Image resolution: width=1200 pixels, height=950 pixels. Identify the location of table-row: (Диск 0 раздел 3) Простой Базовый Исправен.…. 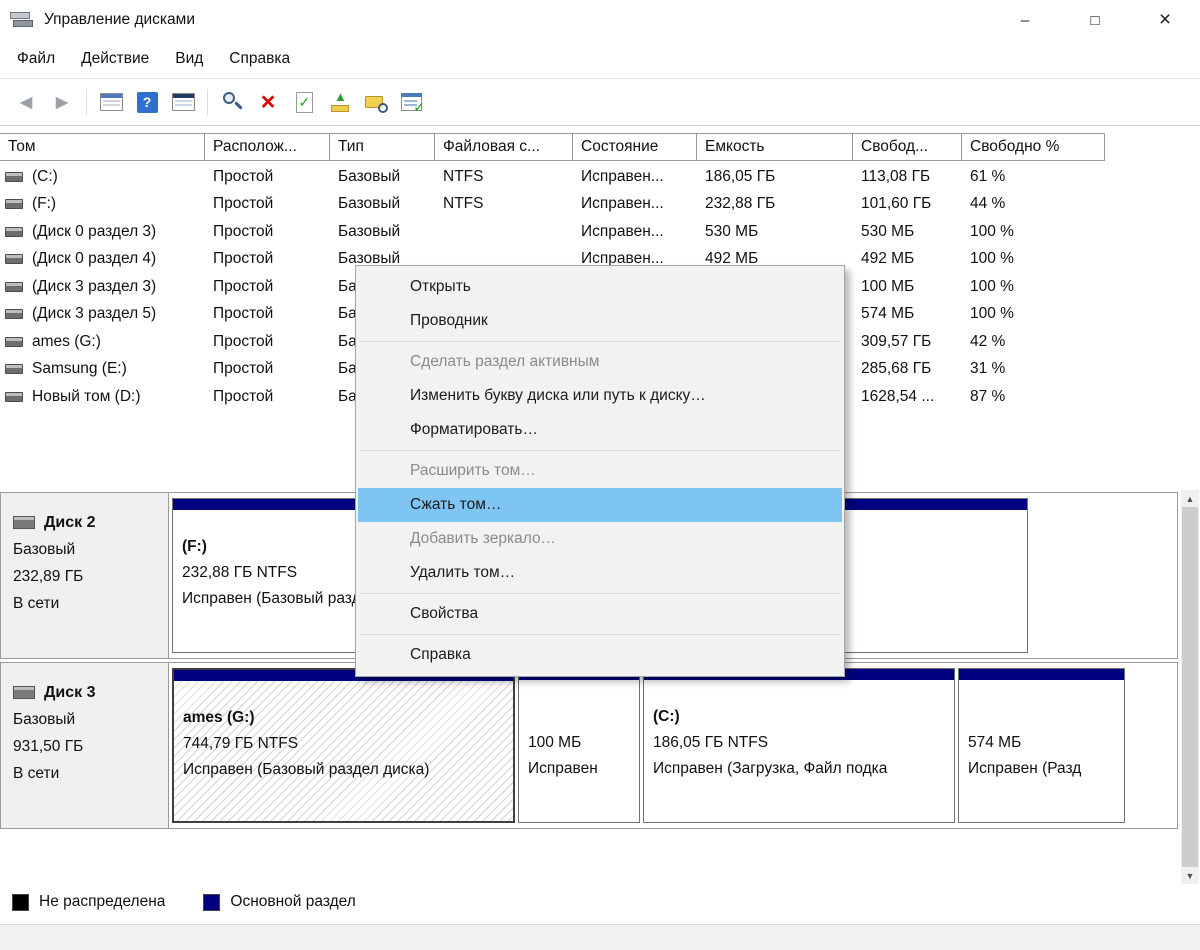
(552, 232).